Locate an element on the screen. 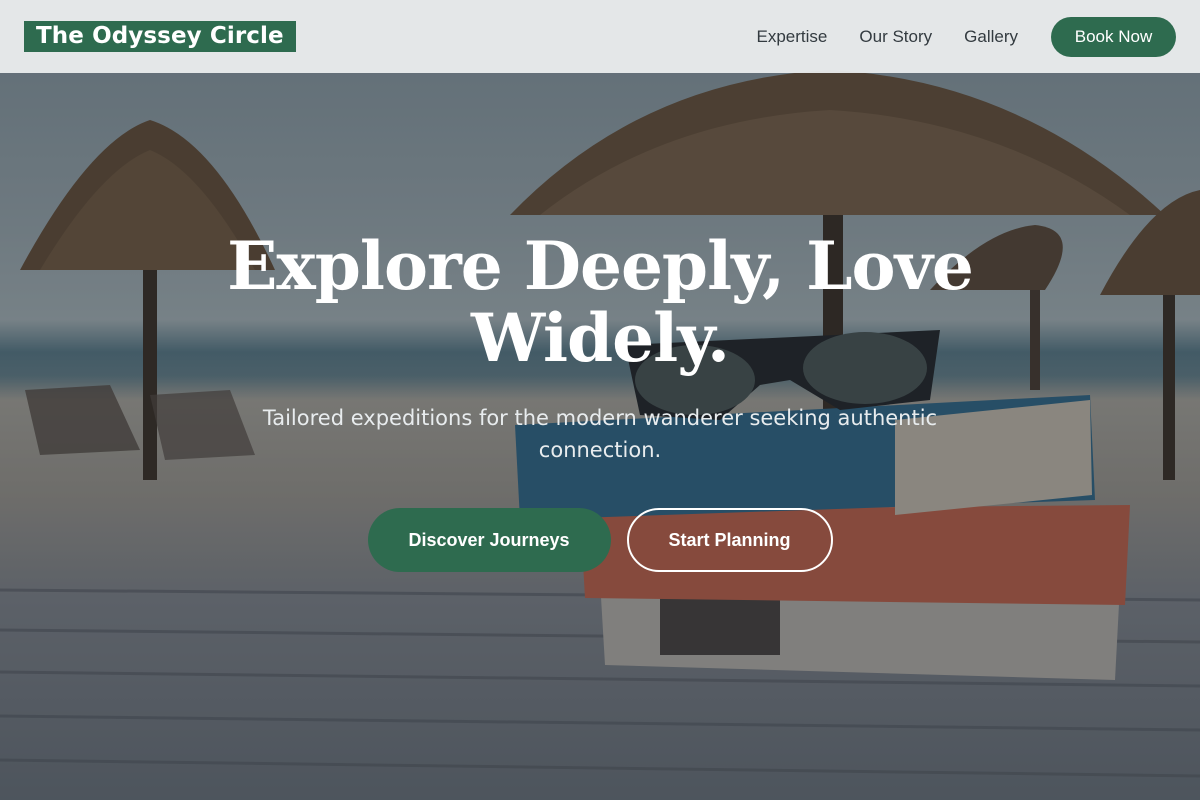 Image resolution: width=1200 pixels, height=800 pixels. start-planning-button: Start Planning is located at coordinates (729, 540).